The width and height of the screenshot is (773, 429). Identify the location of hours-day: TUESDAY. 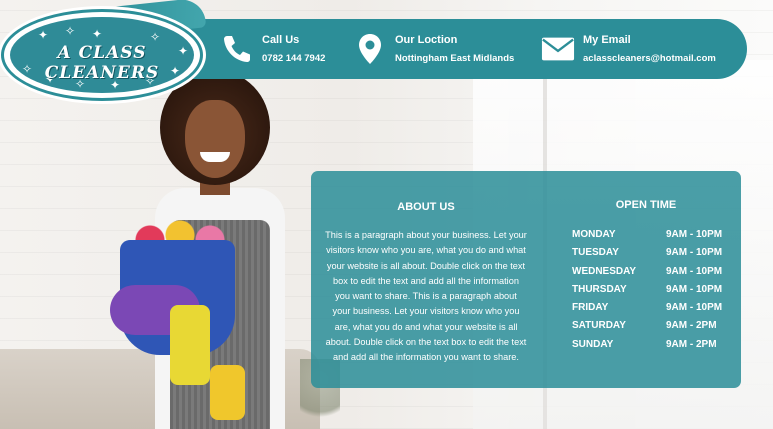
(595, 253).